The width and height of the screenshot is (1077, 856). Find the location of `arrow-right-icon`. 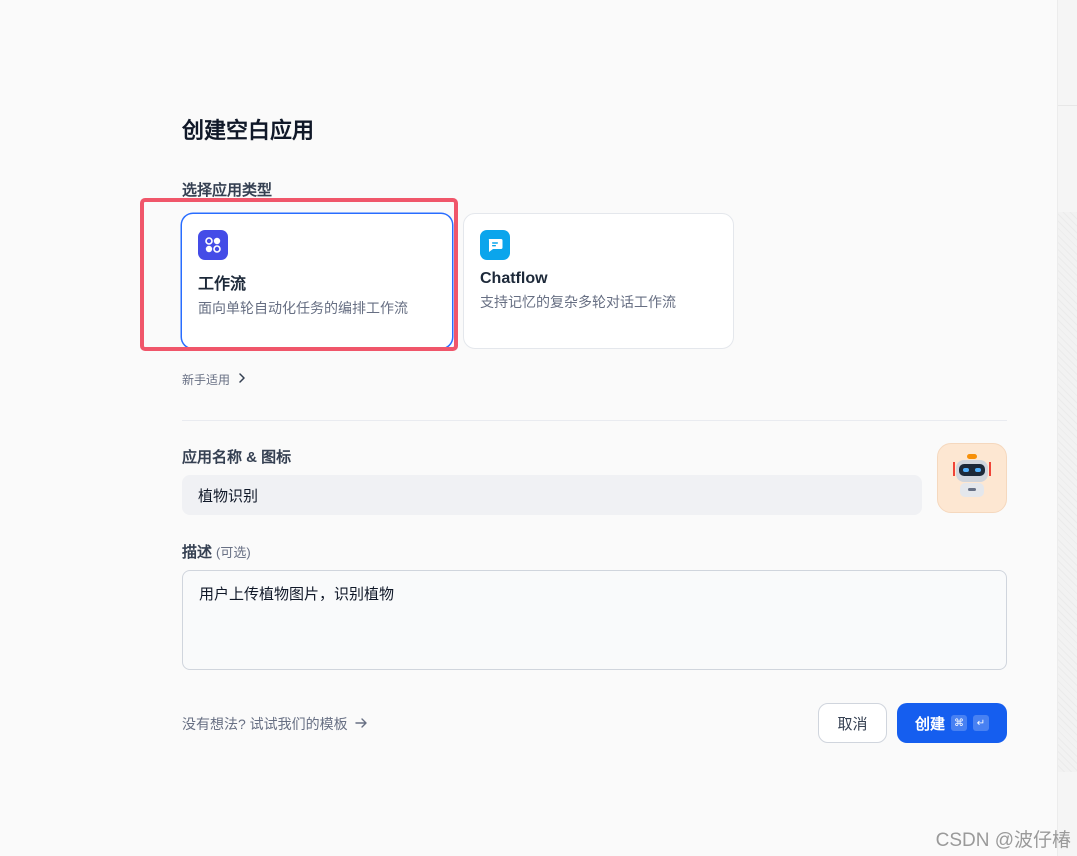

arrow-right-icon is located at coordinates (361, 724).